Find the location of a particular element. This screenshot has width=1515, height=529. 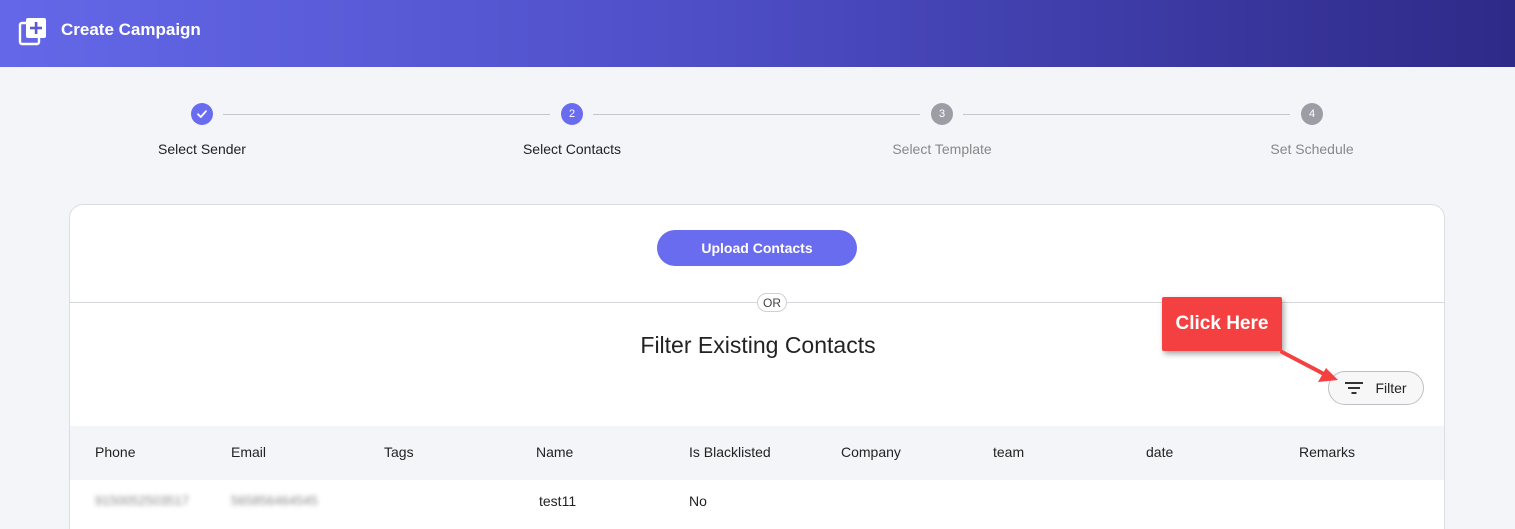

step-1-marker is located at coordinates (202, 114).